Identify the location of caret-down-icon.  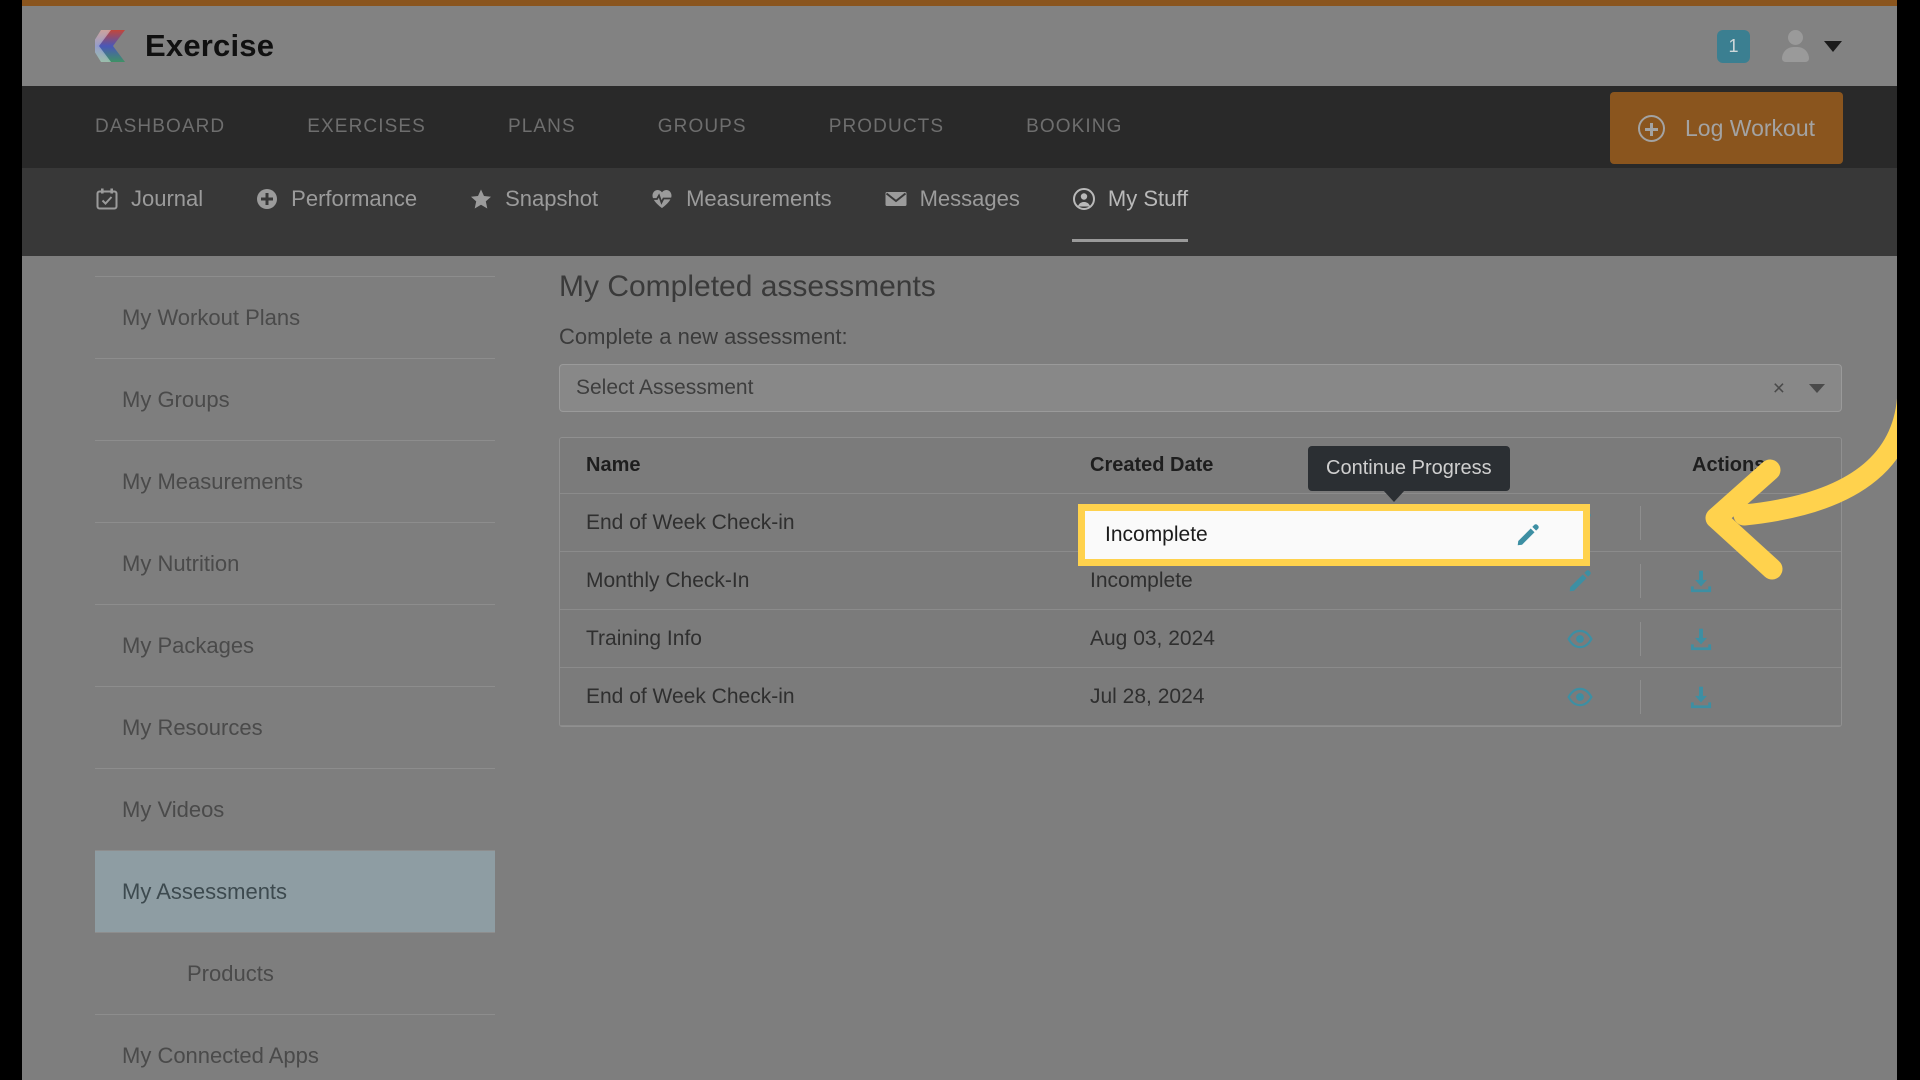
(1817, 388).